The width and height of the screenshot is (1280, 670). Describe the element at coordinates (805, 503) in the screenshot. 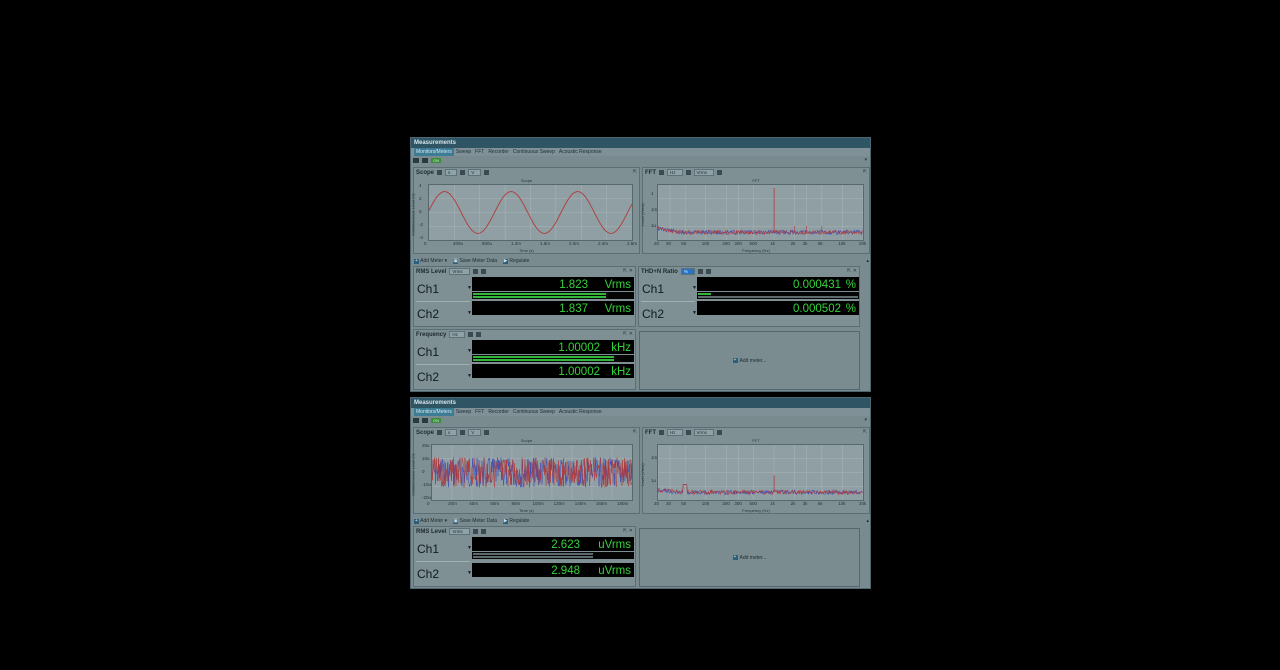

I see `x-tick-label: 3k` at that location.